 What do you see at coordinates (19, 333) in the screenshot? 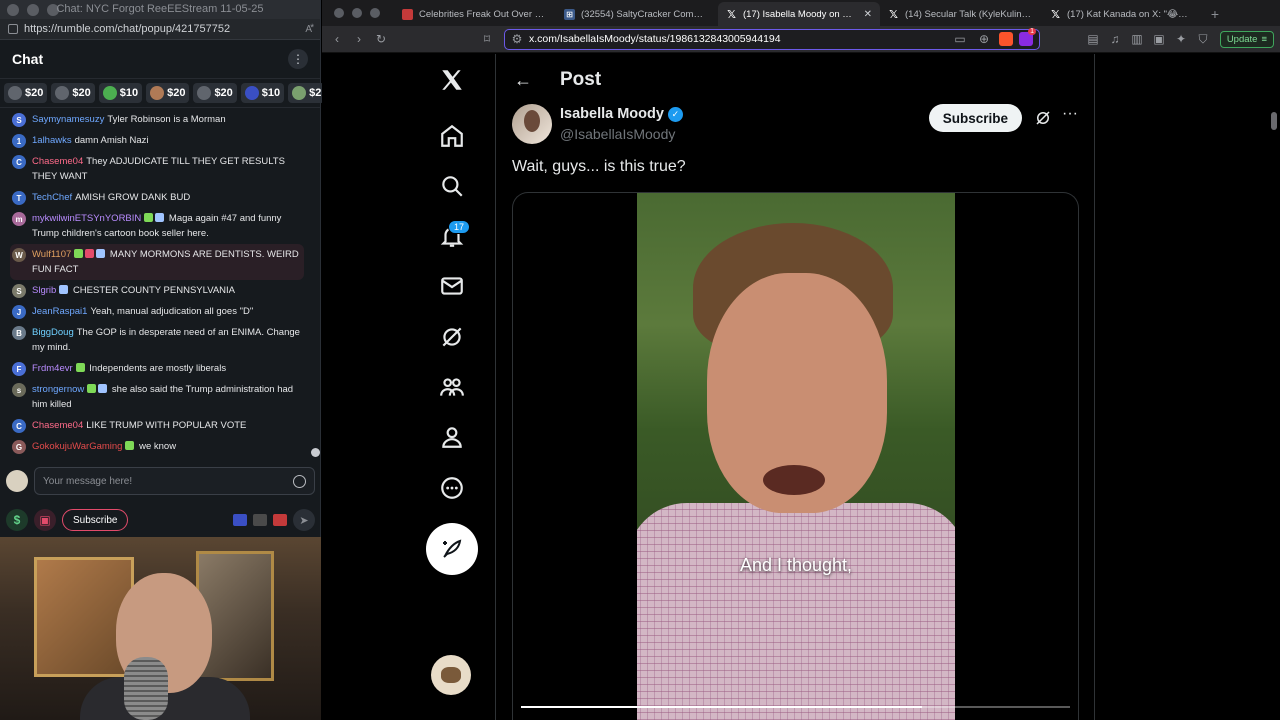
I see `user-avatar: B` at bounding box center [19, 333].